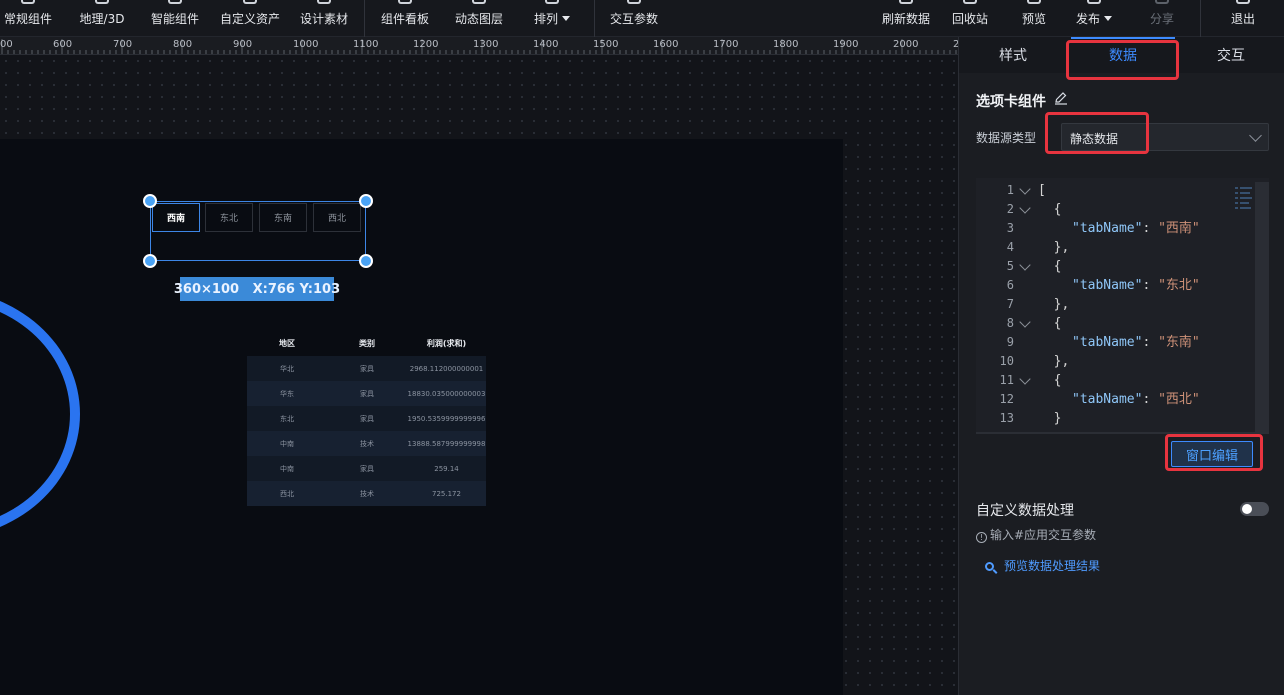  I want to click on code-text: },, so click(1054, 247).